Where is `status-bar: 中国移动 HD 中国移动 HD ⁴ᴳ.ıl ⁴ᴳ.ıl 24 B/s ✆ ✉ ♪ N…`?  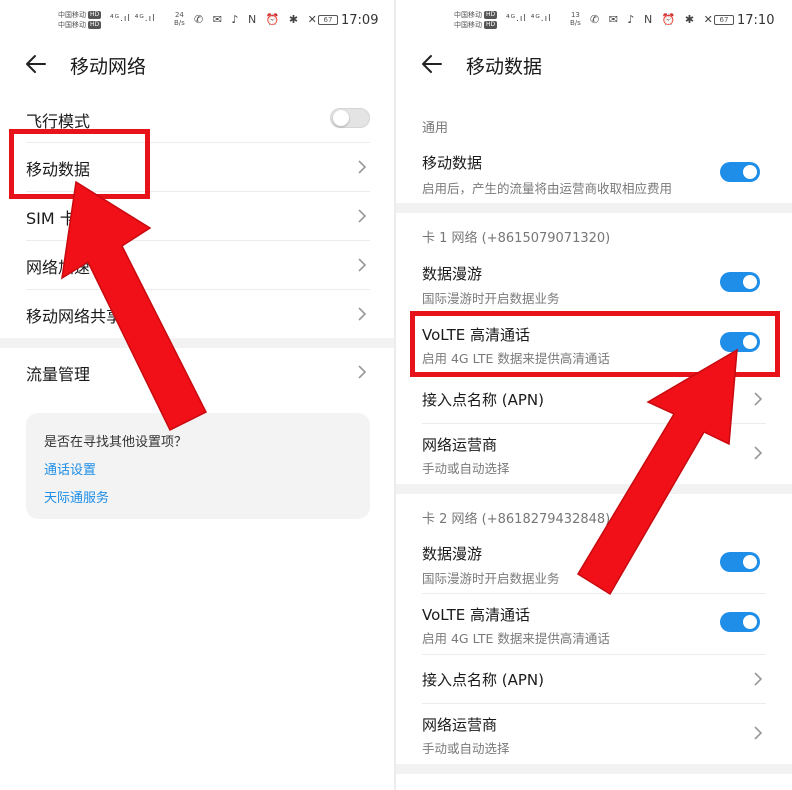 status-bar: 中国移动 HD 中国移动 HD ⁴ᴳ.ıl ⁴ᴳ.ıl 24 B/s ✆ ✉ ♪ N… is located at coordinates (198, 21).